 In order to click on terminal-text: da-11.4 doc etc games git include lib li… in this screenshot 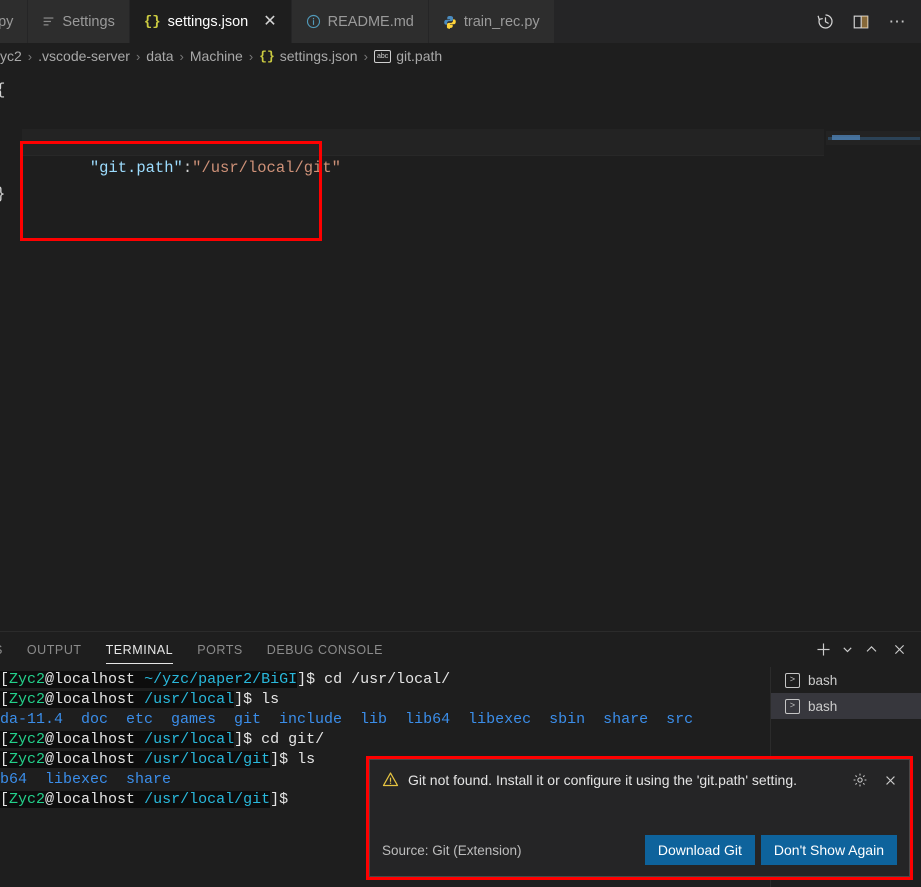, I will do `click(347, 719)`.